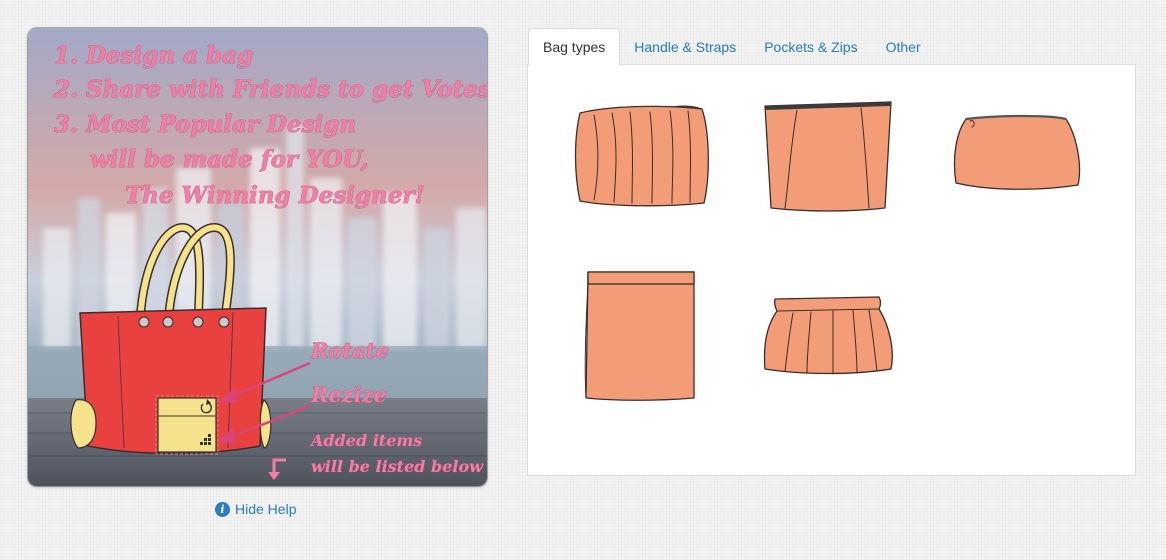  I want to click on help-step-3: 3. Most Popular Design, so click(205, 124).